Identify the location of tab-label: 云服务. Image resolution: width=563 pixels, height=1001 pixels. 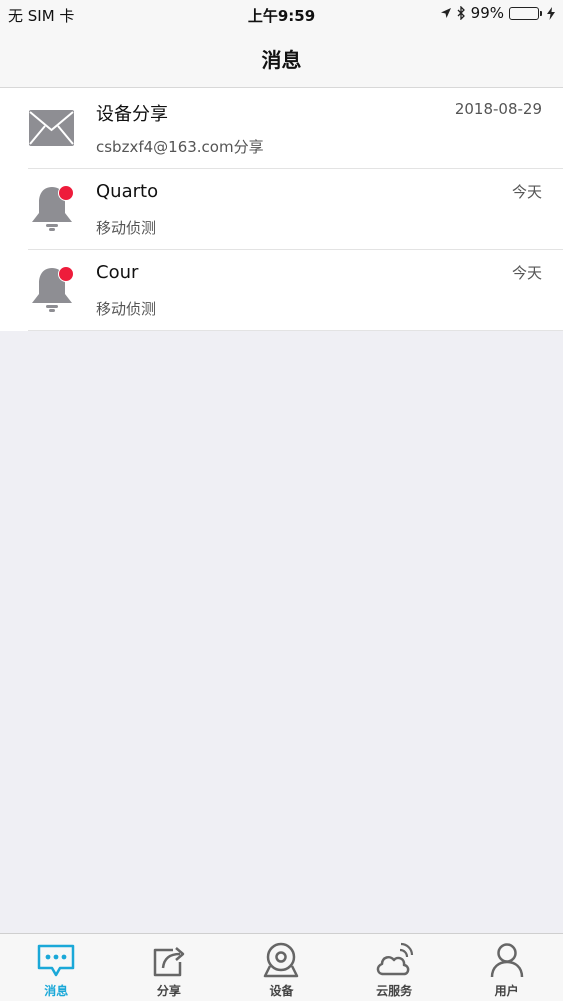
(394, 991).